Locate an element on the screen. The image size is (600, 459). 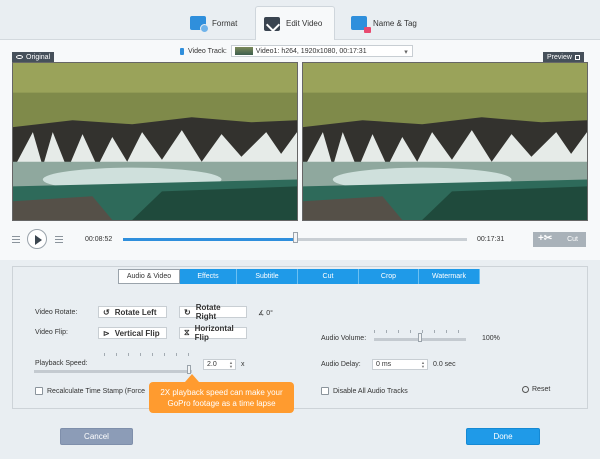
tab-format-label: Format is located at coordinates (225, 23).